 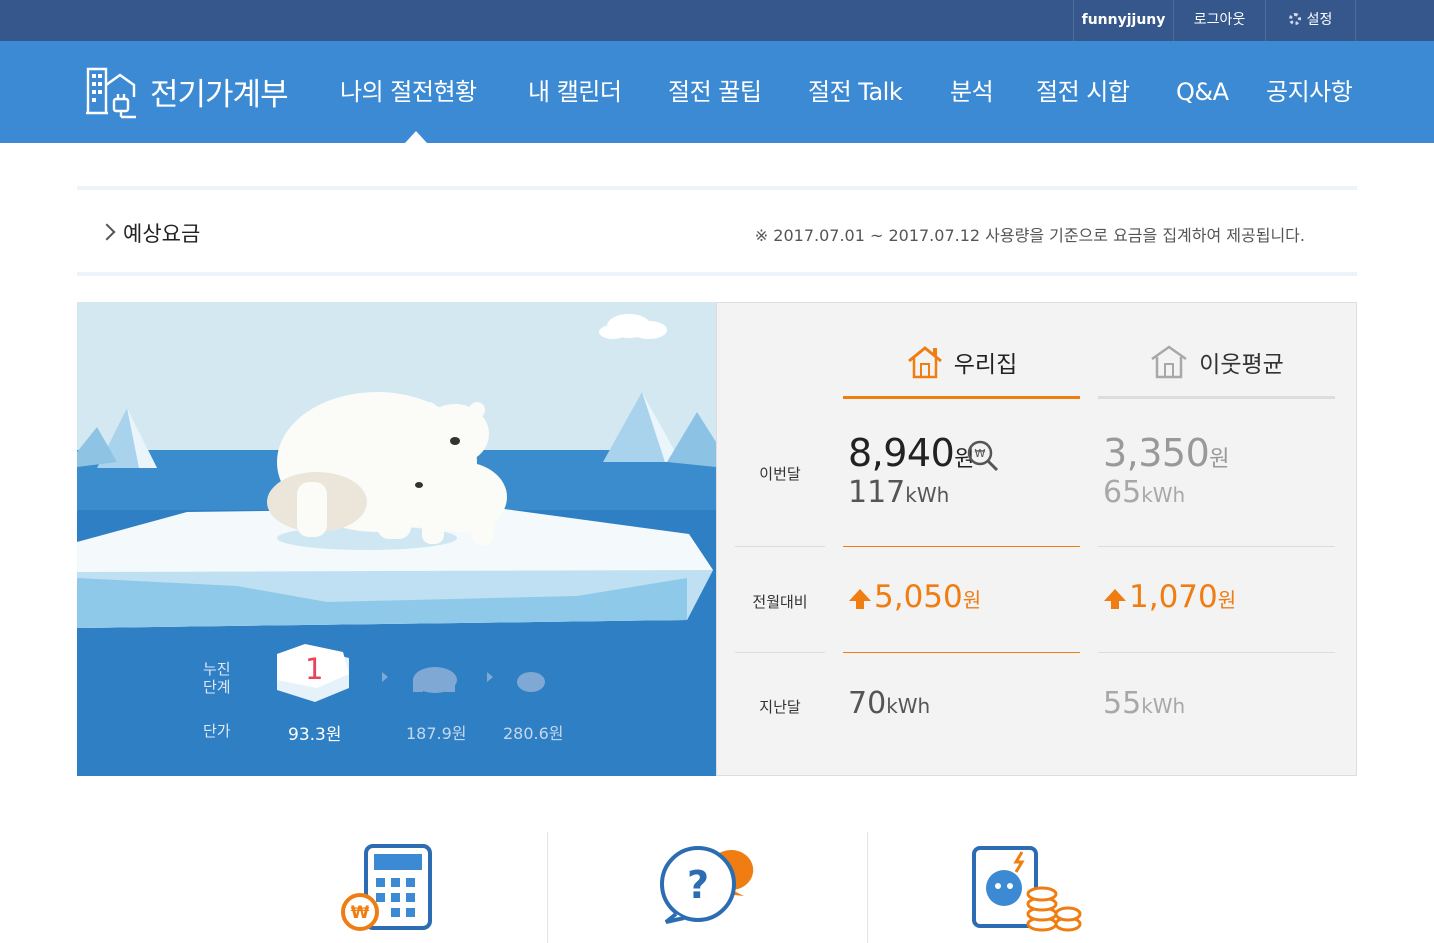 I want to click on nav-item-notice: 공지사항, so click(x=1309, y=92).